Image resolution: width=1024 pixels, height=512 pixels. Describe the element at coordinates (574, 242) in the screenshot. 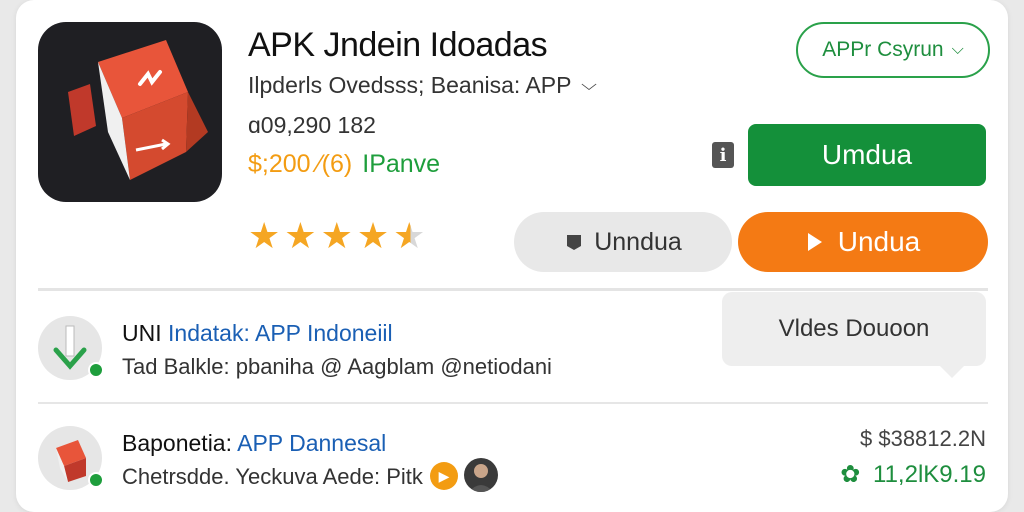

I see `bookmark-icon` at that location.